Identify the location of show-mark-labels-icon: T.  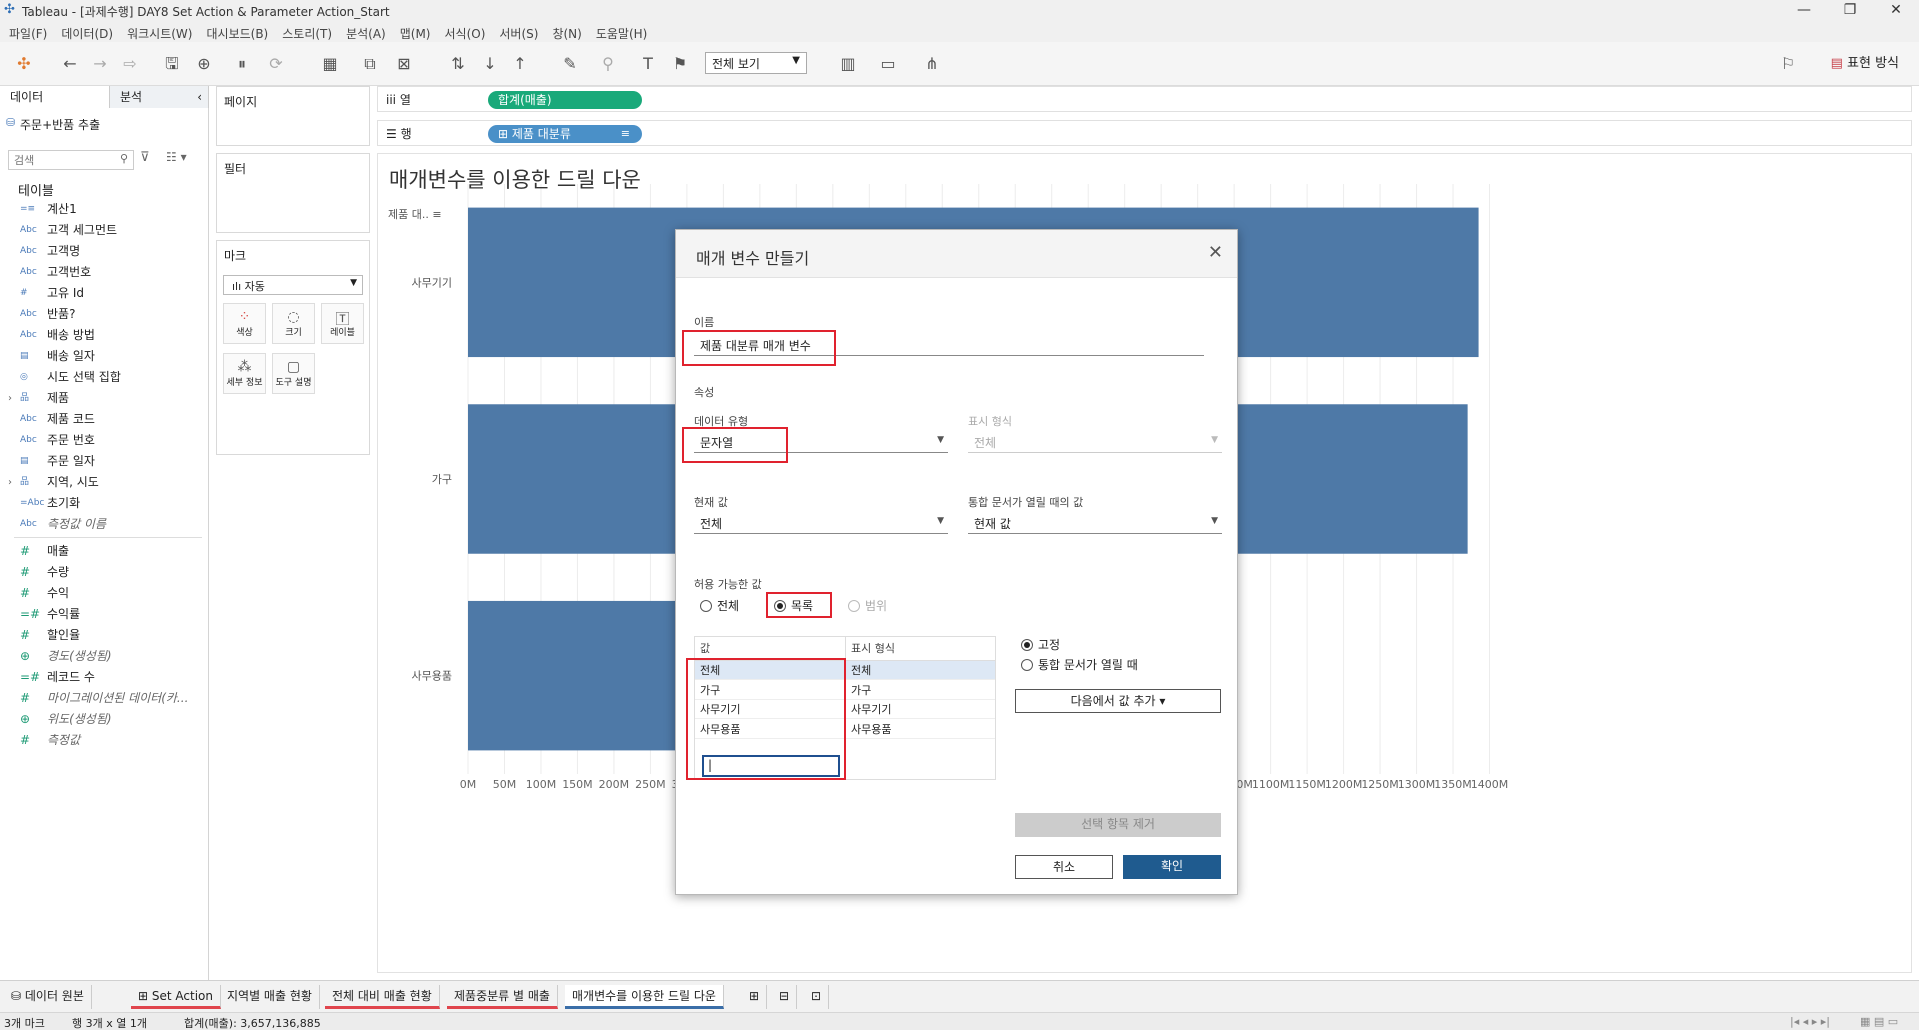
(648, 64).